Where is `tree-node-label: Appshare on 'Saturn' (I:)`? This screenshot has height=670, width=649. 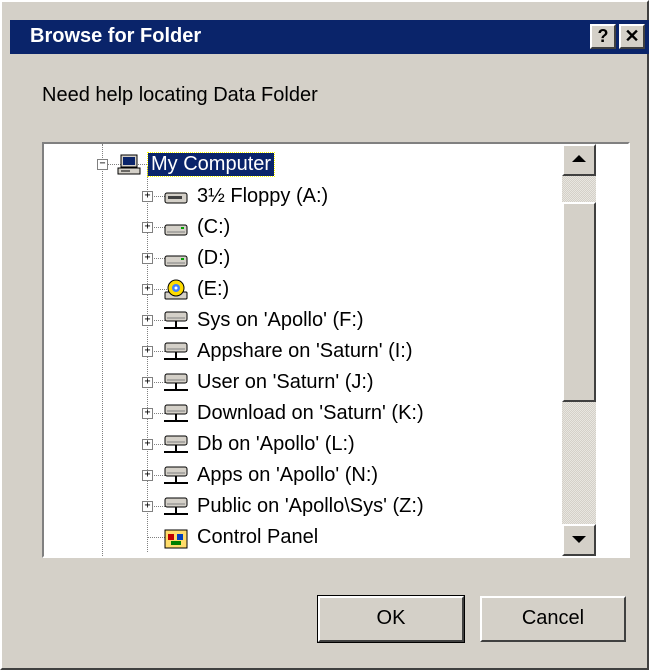
tree-node-label: Appshare on 'Saturn' (I:) is located at coordinates (305, 351).